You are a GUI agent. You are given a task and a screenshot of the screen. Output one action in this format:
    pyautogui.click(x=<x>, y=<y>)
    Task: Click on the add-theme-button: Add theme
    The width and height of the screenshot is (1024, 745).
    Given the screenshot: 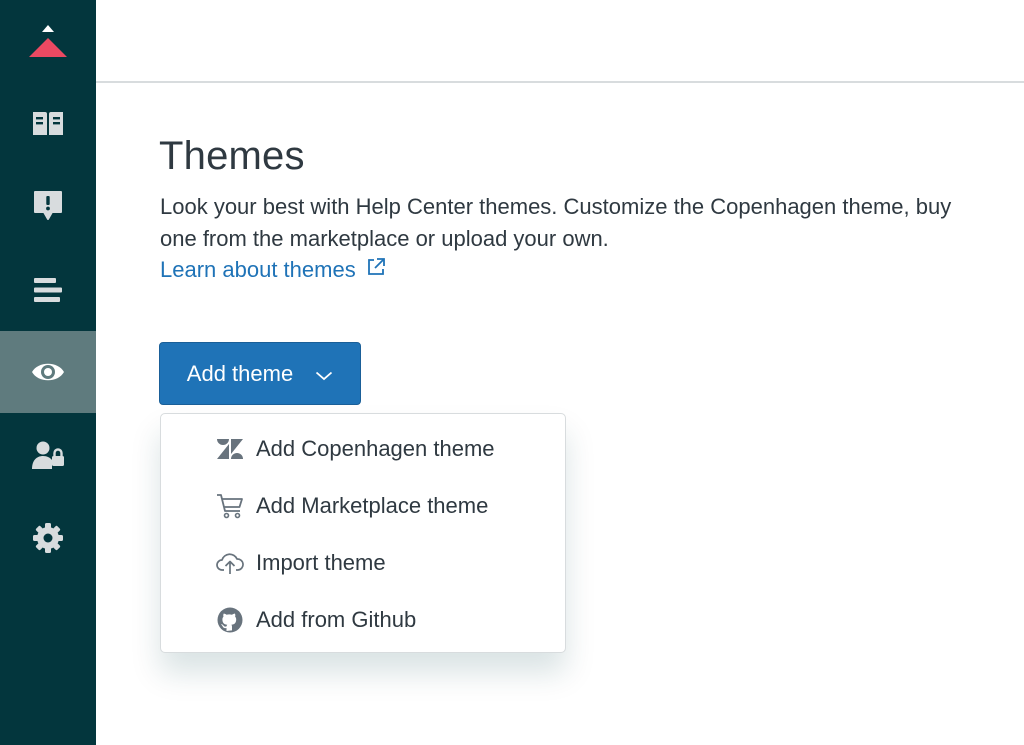 What is the action you would take?
    pyautogui.click(x=260, y=373)
    